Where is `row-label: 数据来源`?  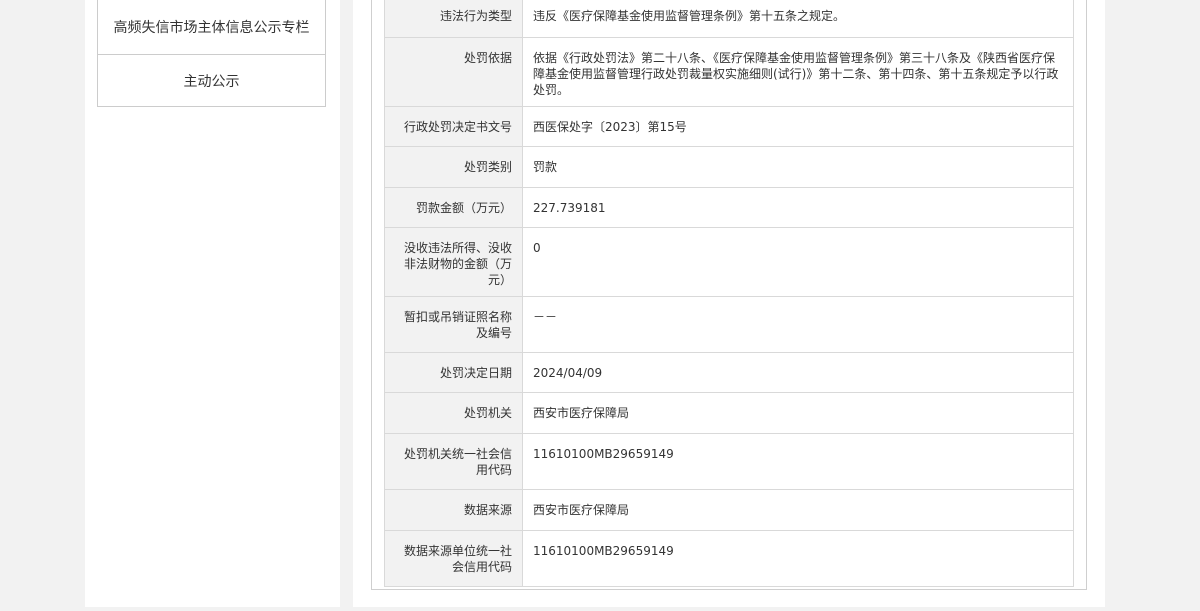
row-label: 数据来源 is located at coordinates (453, 510).